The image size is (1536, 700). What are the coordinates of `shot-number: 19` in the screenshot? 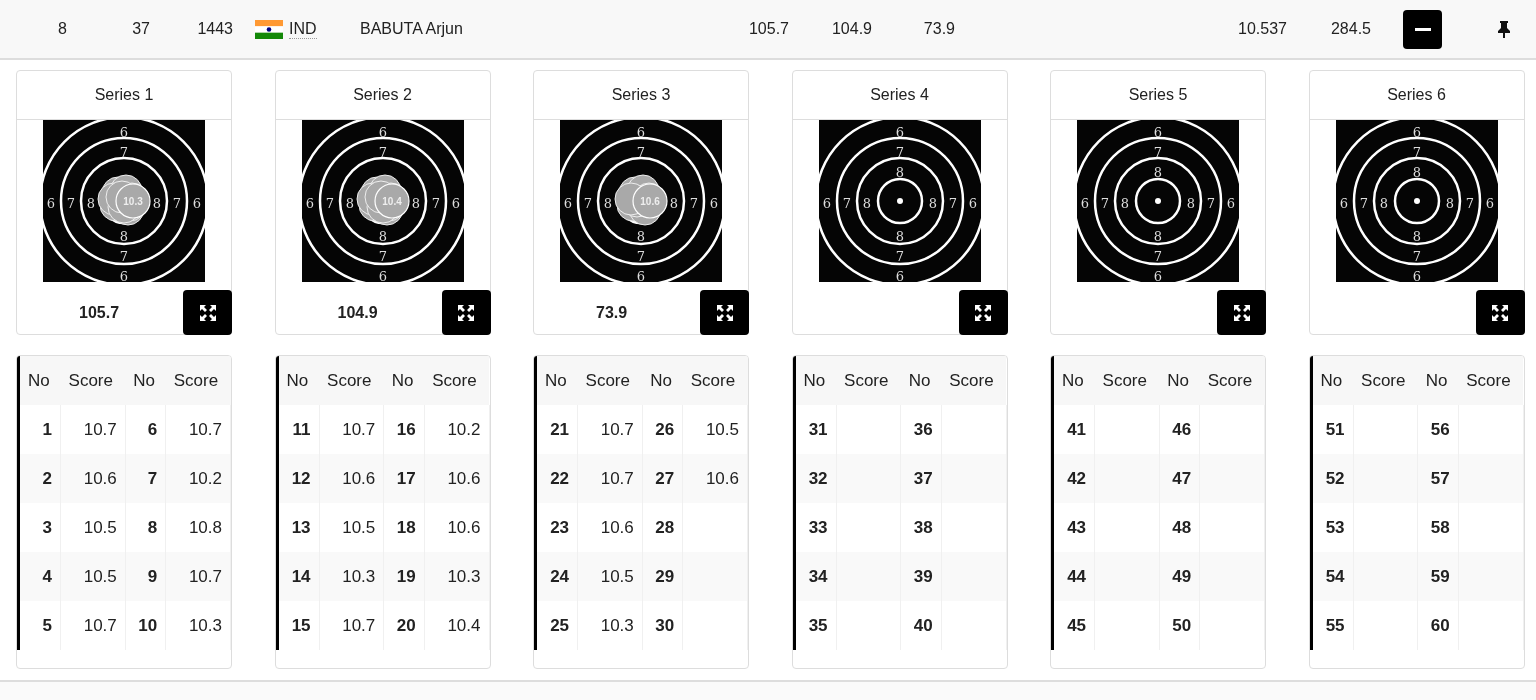 It's located at (404, 576).